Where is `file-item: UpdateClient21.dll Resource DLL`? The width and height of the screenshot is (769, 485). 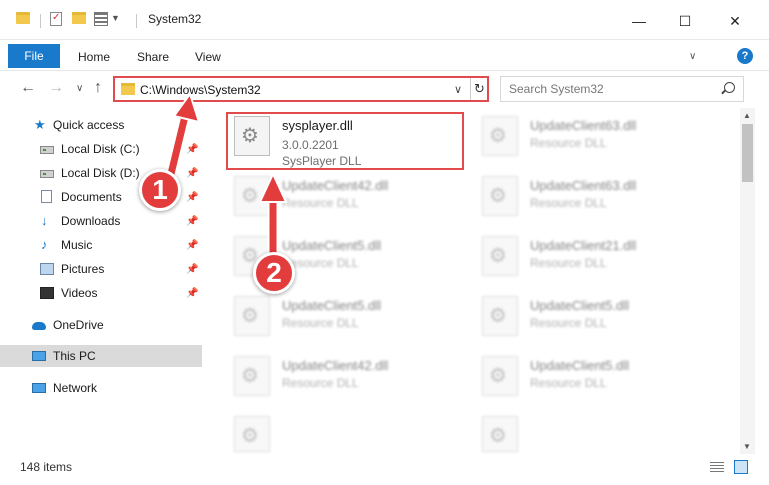 file-item: UpdateClient21.dll Resource DLL is located at coordinates (596, 261).